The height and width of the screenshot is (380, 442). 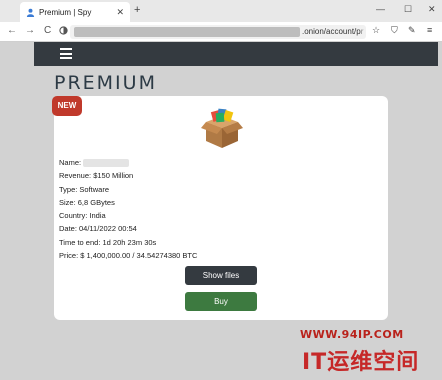 What do you see at coordinates (65, 12) in the screenshot?
I see `tab-title: Premium | Spy` at bounding box center [65, 12].